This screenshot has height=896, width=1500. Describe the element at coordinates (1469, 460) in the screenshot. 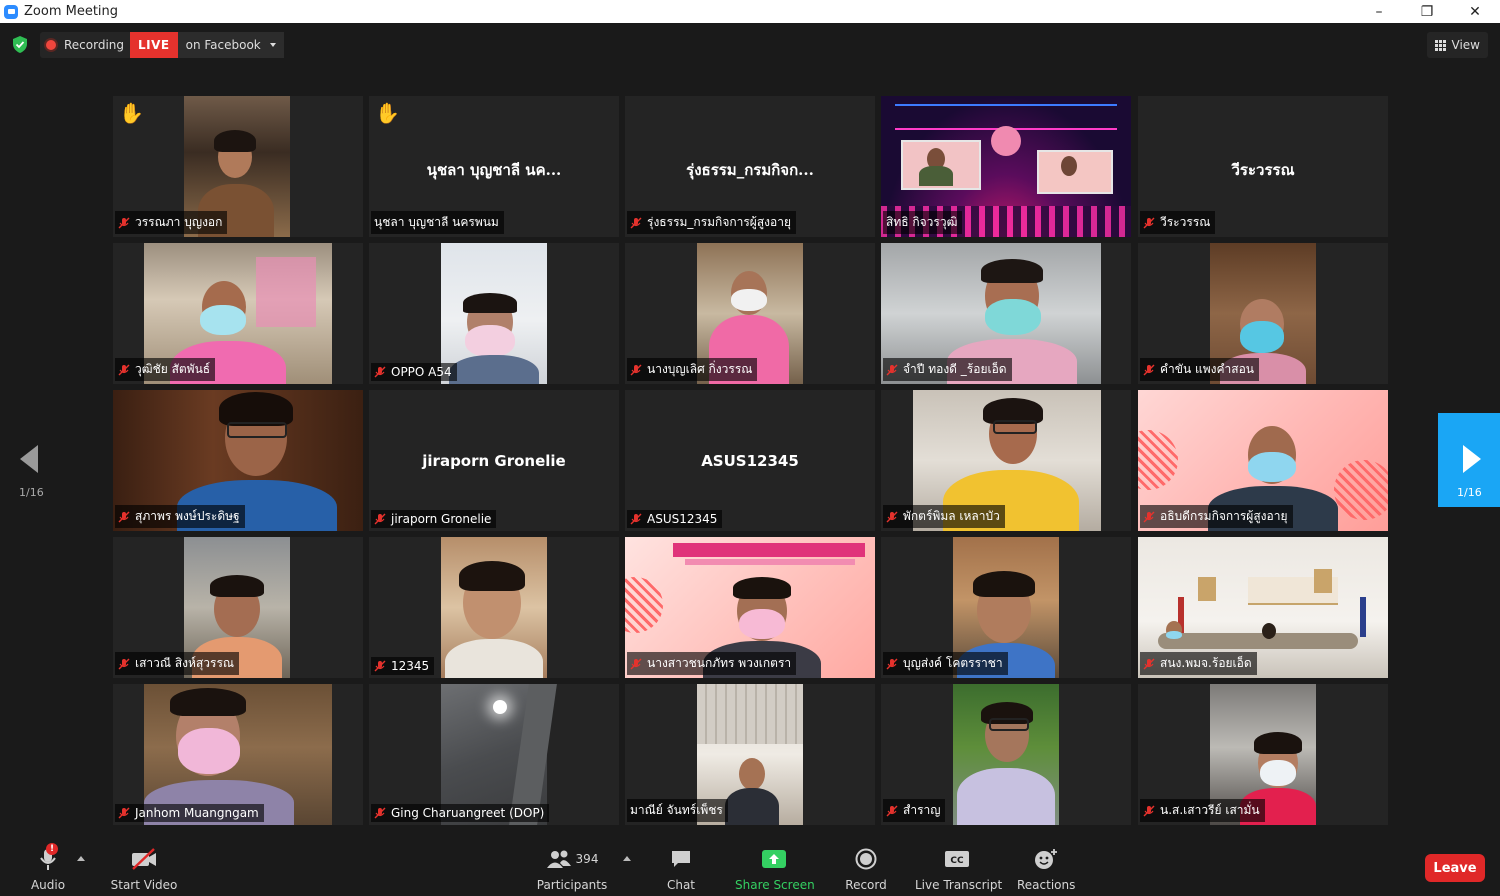

I see `next-page-button: 1/16` at that location.